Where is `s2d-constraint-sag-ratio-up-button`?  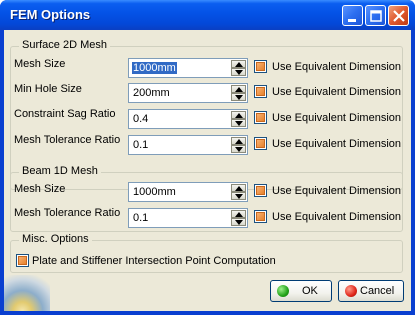 s2d-constraint-sag-ratio-up-button is located at coordinates (238, 115).